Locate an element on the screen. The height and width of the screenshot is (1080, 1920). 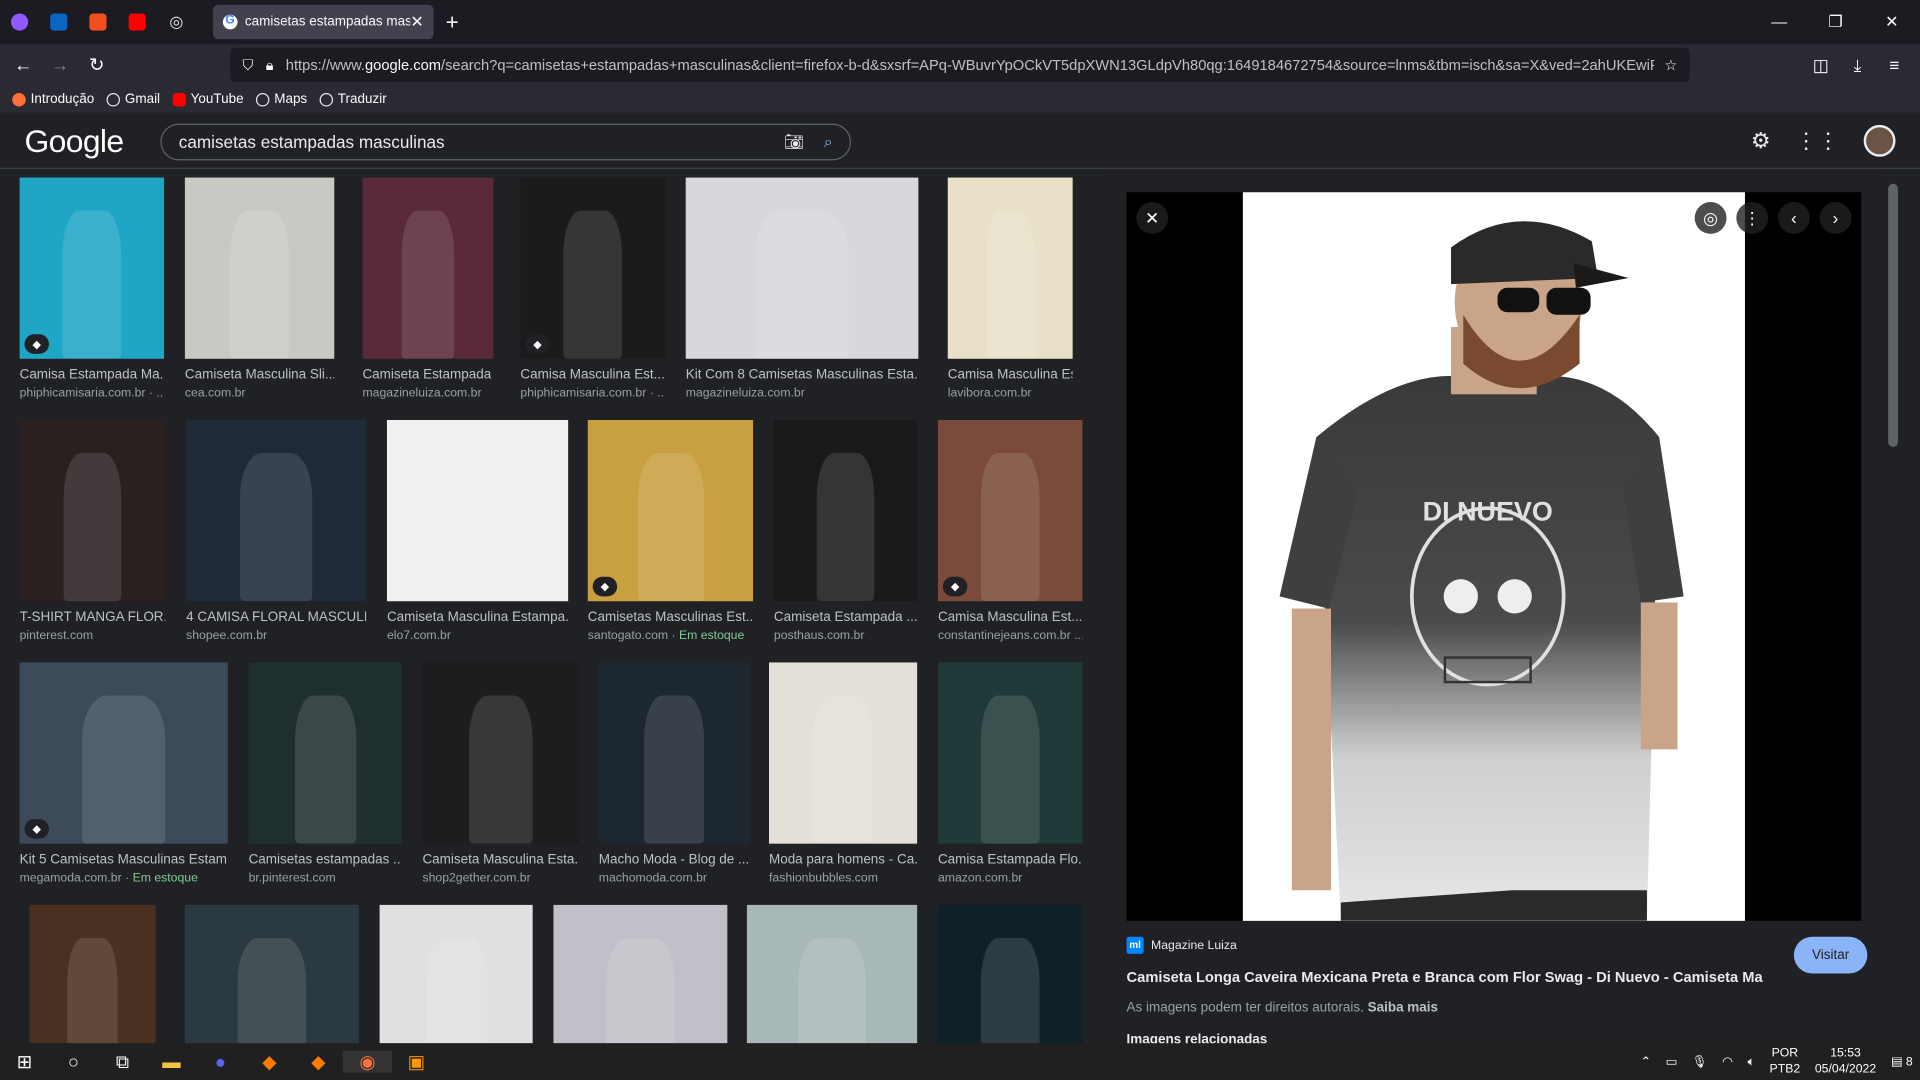
google-logo: Google is located at coordinates (74, 141).